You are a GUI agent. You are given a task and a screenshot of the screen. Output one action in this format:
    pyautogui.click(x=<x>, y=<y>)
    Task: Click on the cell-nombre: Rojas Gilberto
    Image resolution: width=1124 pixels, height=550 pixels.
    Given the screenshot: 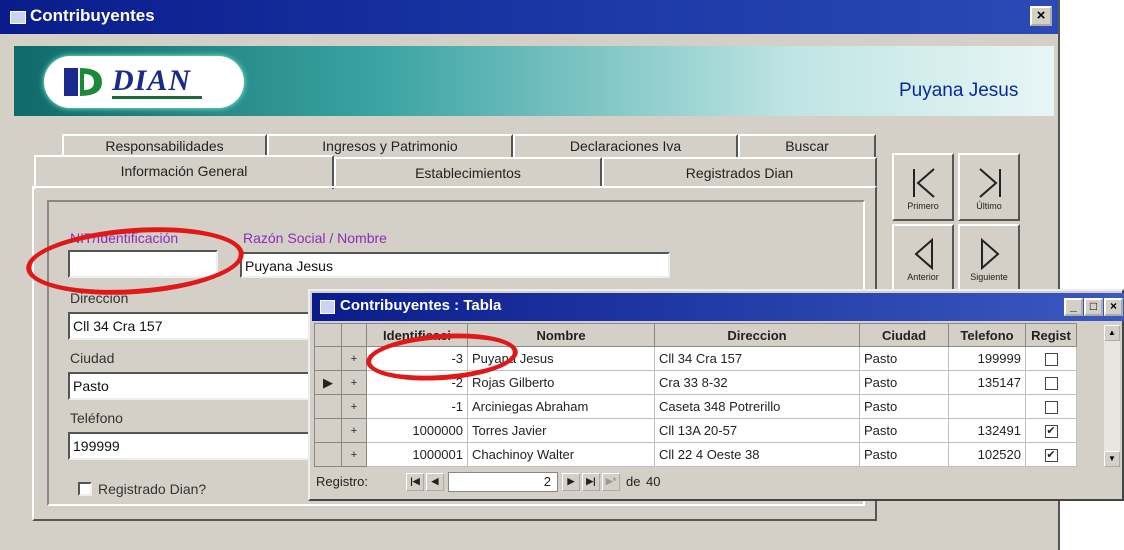 What is the action you would take?
    pyautogui.click(x=561, y=382)
    